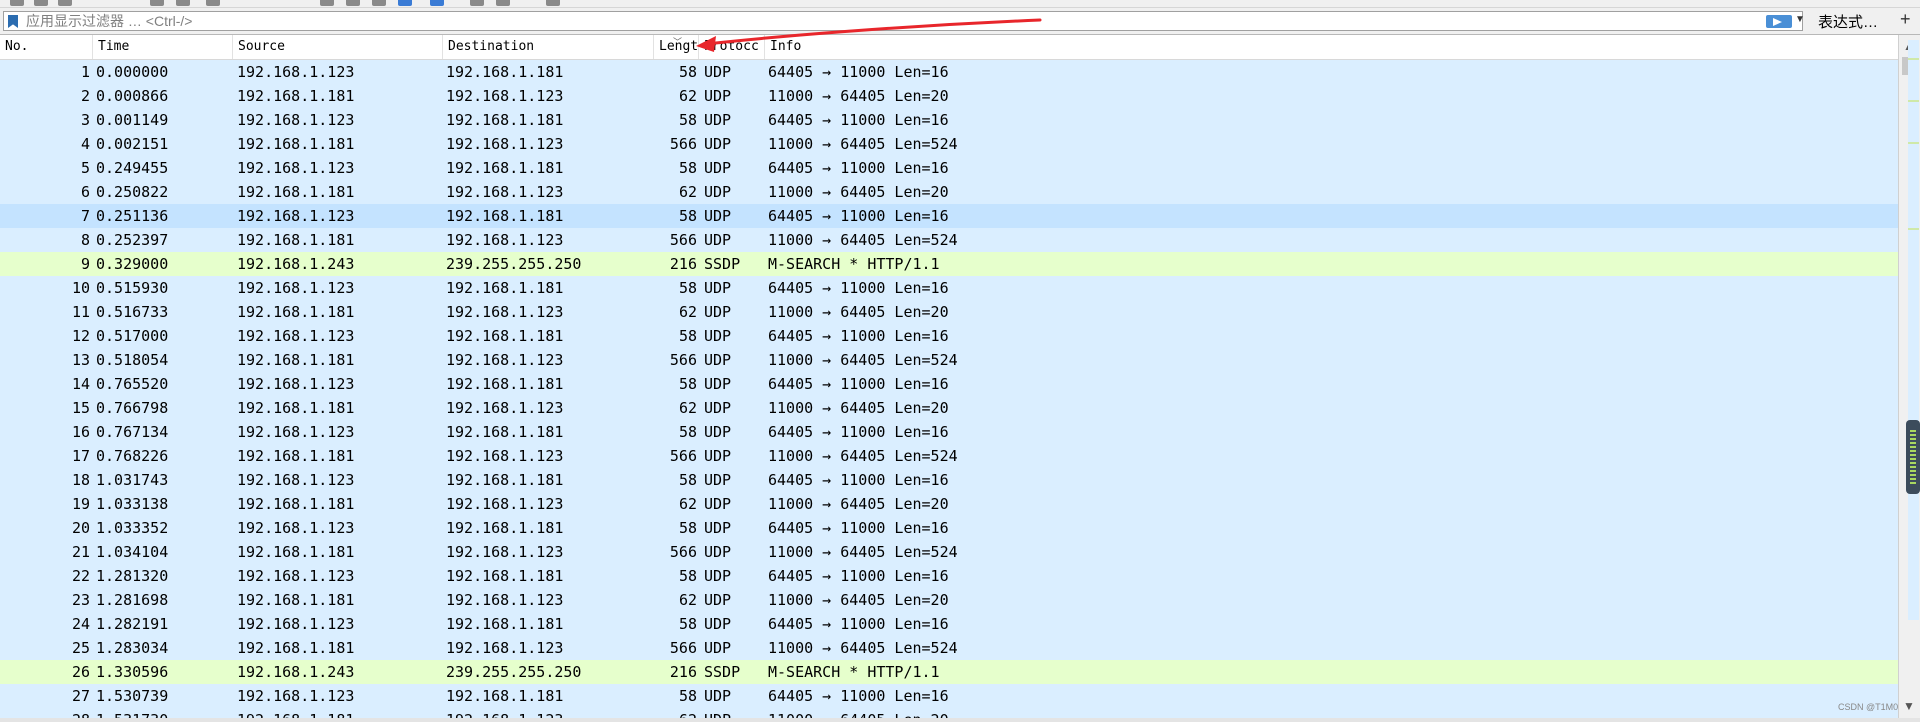 The width and height of the screenshot is (1920, 722). What do you see at coordinates (80, 696) in the screenshot?
I see `packet-cell-no: 27` at bounding box center [80, 696].